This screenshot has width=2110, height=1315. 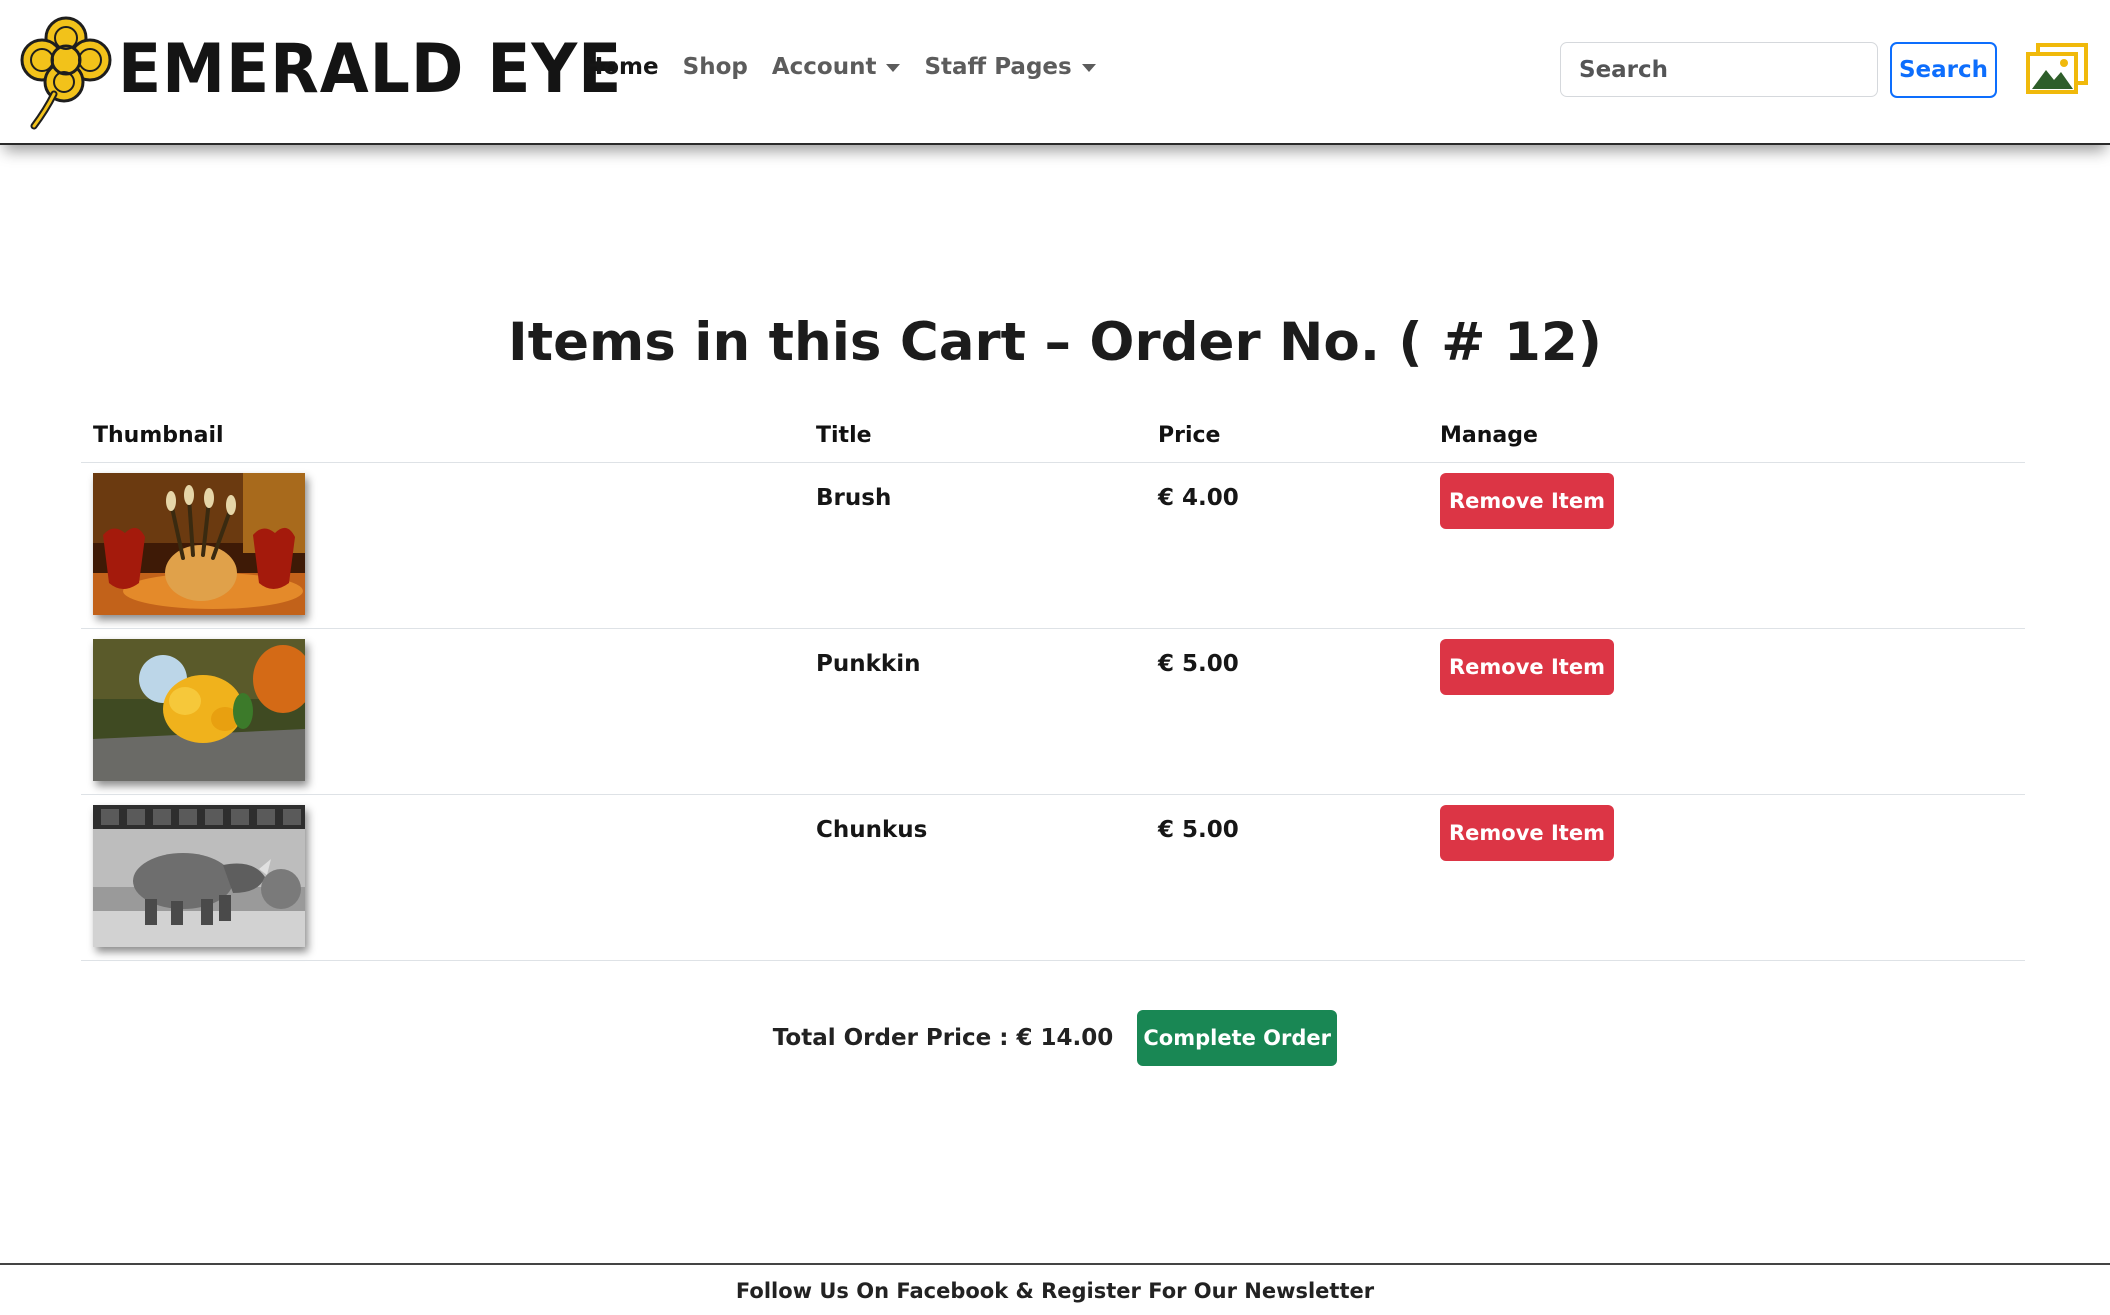 I want to click on nav-staff-pages-dropdown: Staff Pages, so click(x=1010, y=67).